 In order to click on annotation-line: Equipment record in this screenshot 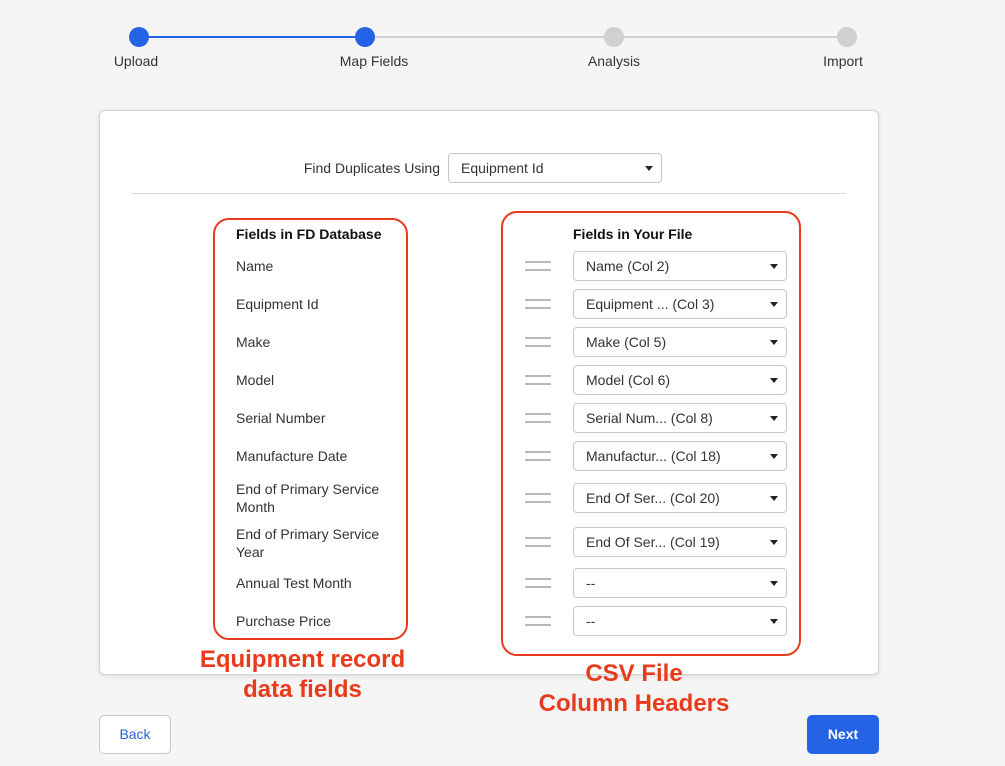, I will do `click(302, 659)`.